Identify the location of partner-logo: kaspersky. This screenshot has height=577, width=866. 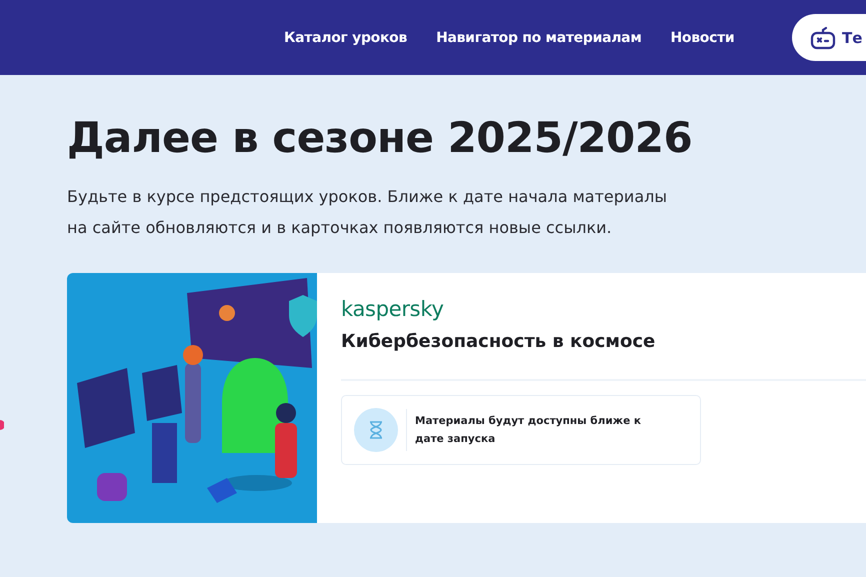
(393, 309).